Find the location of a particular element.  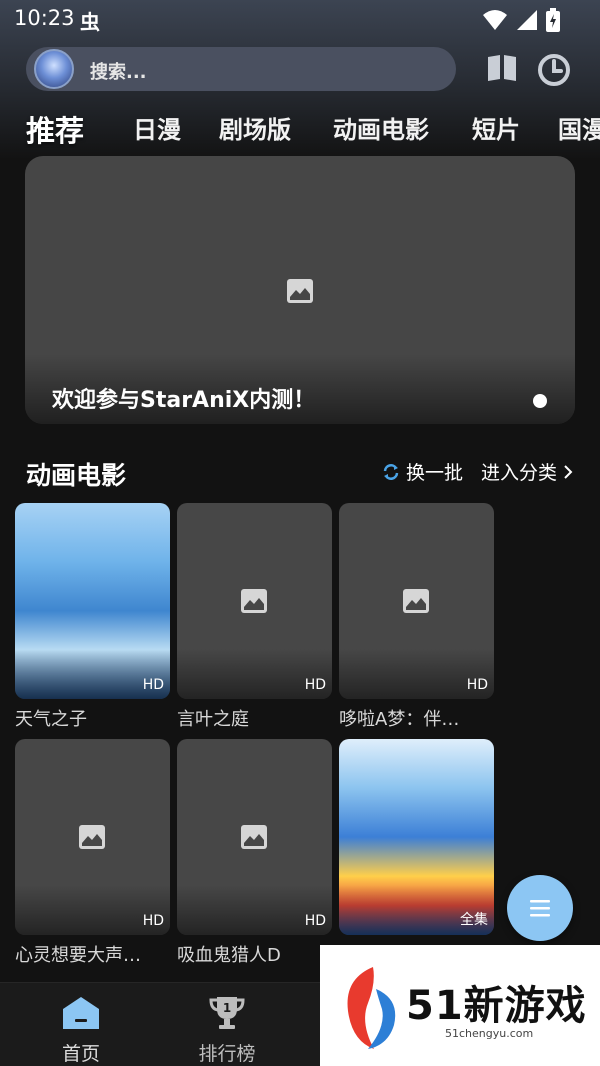

movie-card: 全集 is located at coordinates (416, 840).